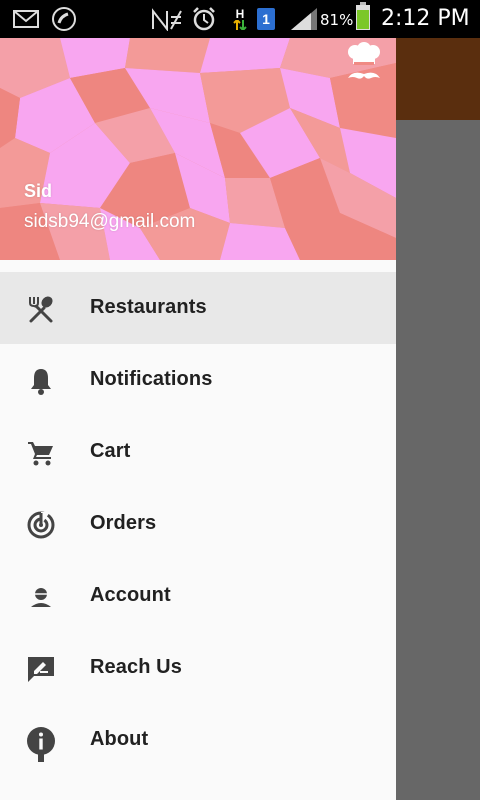  I want to click on fork-spoon-icon, so click(41, 309).